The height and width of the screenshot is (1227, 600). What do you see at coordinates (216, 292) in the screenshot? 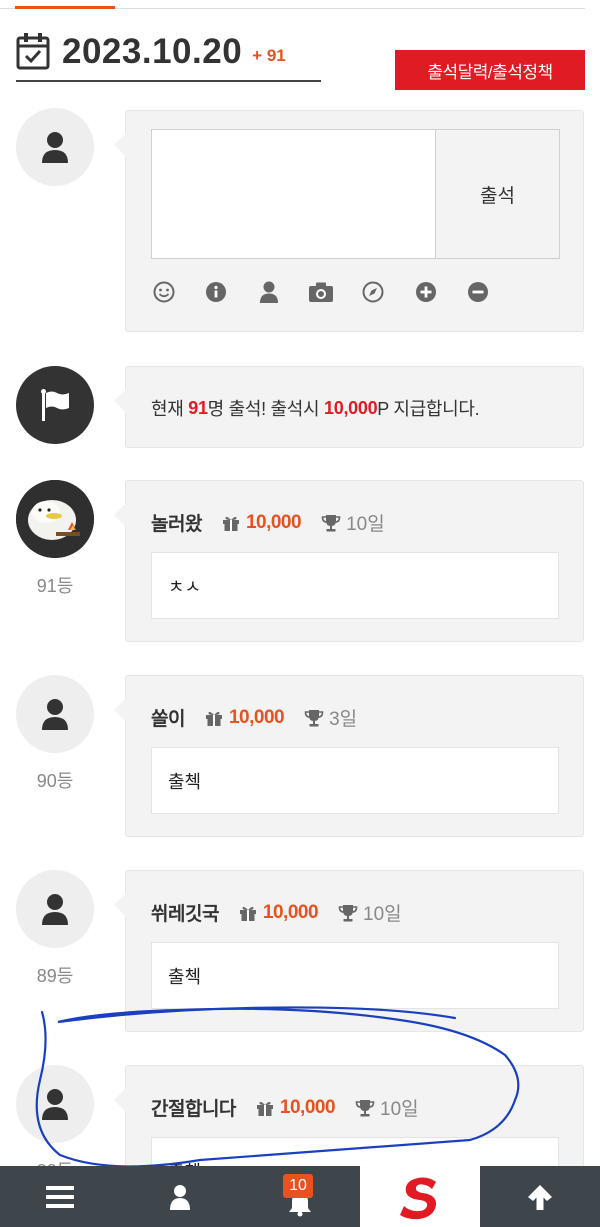
I see `info-icon` at bounding box center [216, 292].